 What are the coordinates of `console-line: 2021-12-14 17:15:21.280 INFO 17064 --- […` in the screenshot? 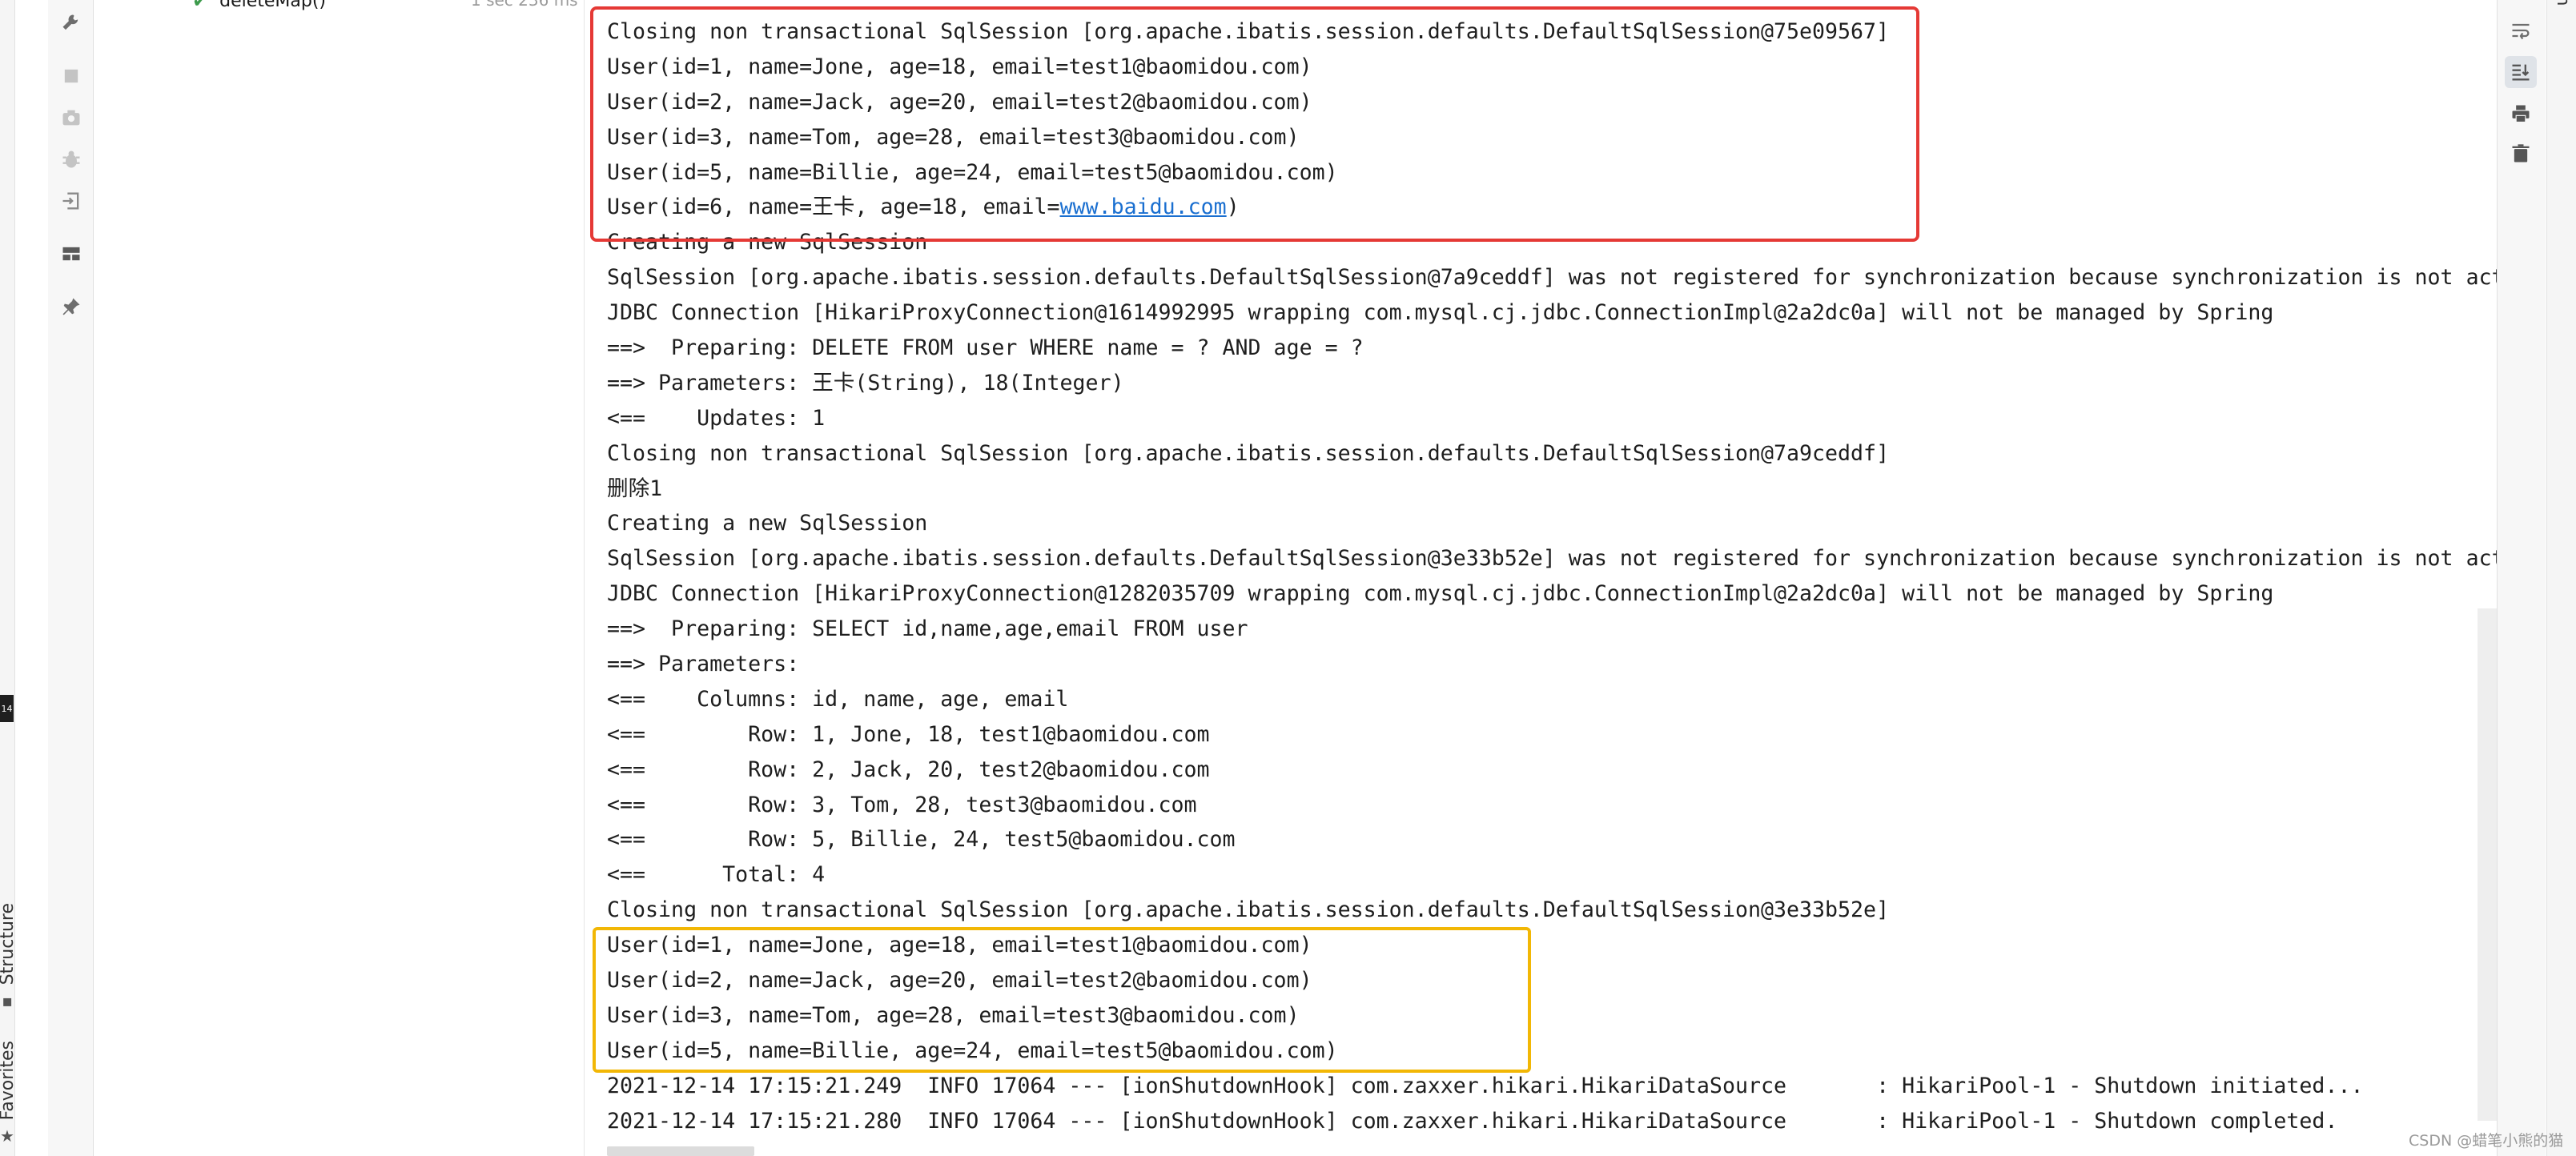 It's located at (1552, 1122).